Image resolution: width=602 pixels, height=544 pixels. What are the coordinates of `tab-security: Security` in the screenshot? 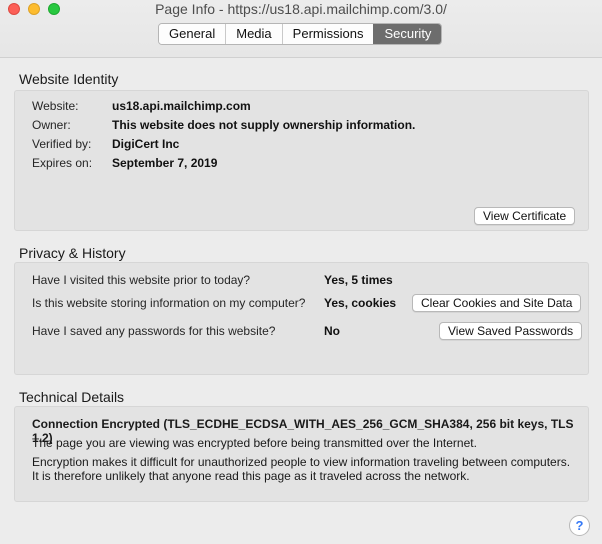 It's located at (407, 34).